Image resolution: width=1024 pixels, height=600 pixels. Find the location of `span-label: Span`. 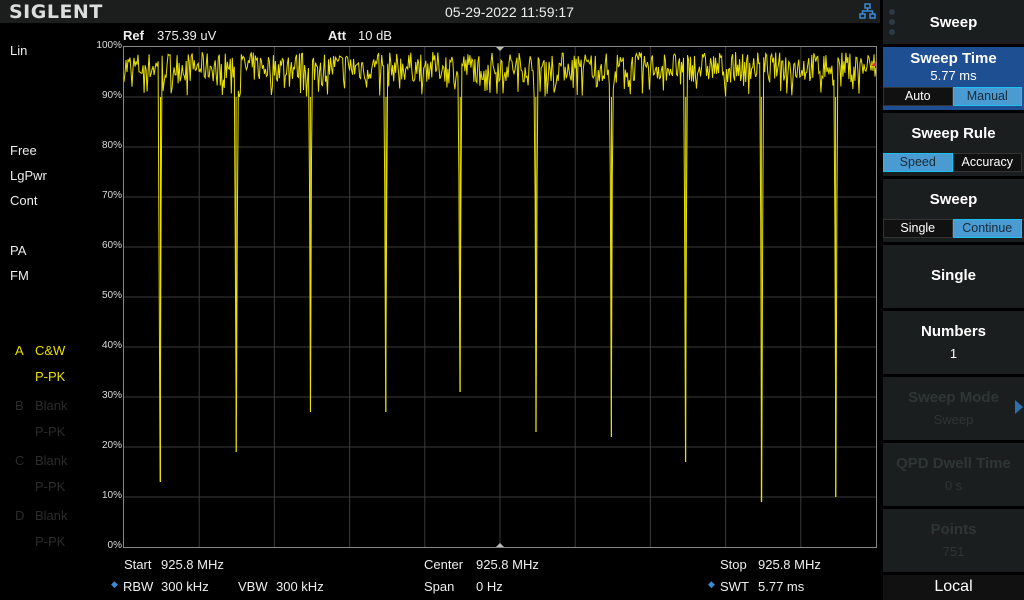

span-label: Span is located at coordinates (439, 586).